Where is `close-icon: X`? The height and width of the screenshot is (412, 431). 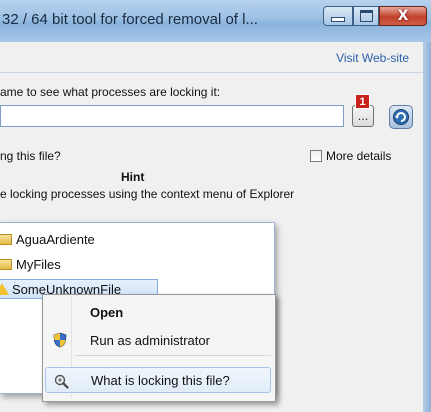 close-icon: X is located at coordinates (403, 16).